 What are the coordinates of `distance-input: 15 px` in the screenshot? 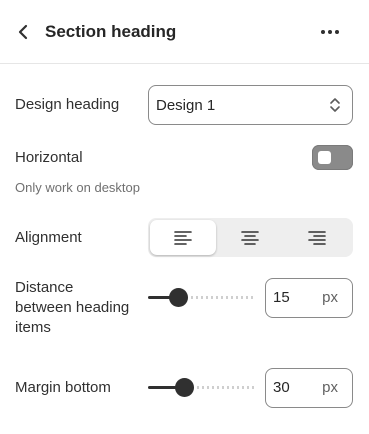 It's located at (309, 298).